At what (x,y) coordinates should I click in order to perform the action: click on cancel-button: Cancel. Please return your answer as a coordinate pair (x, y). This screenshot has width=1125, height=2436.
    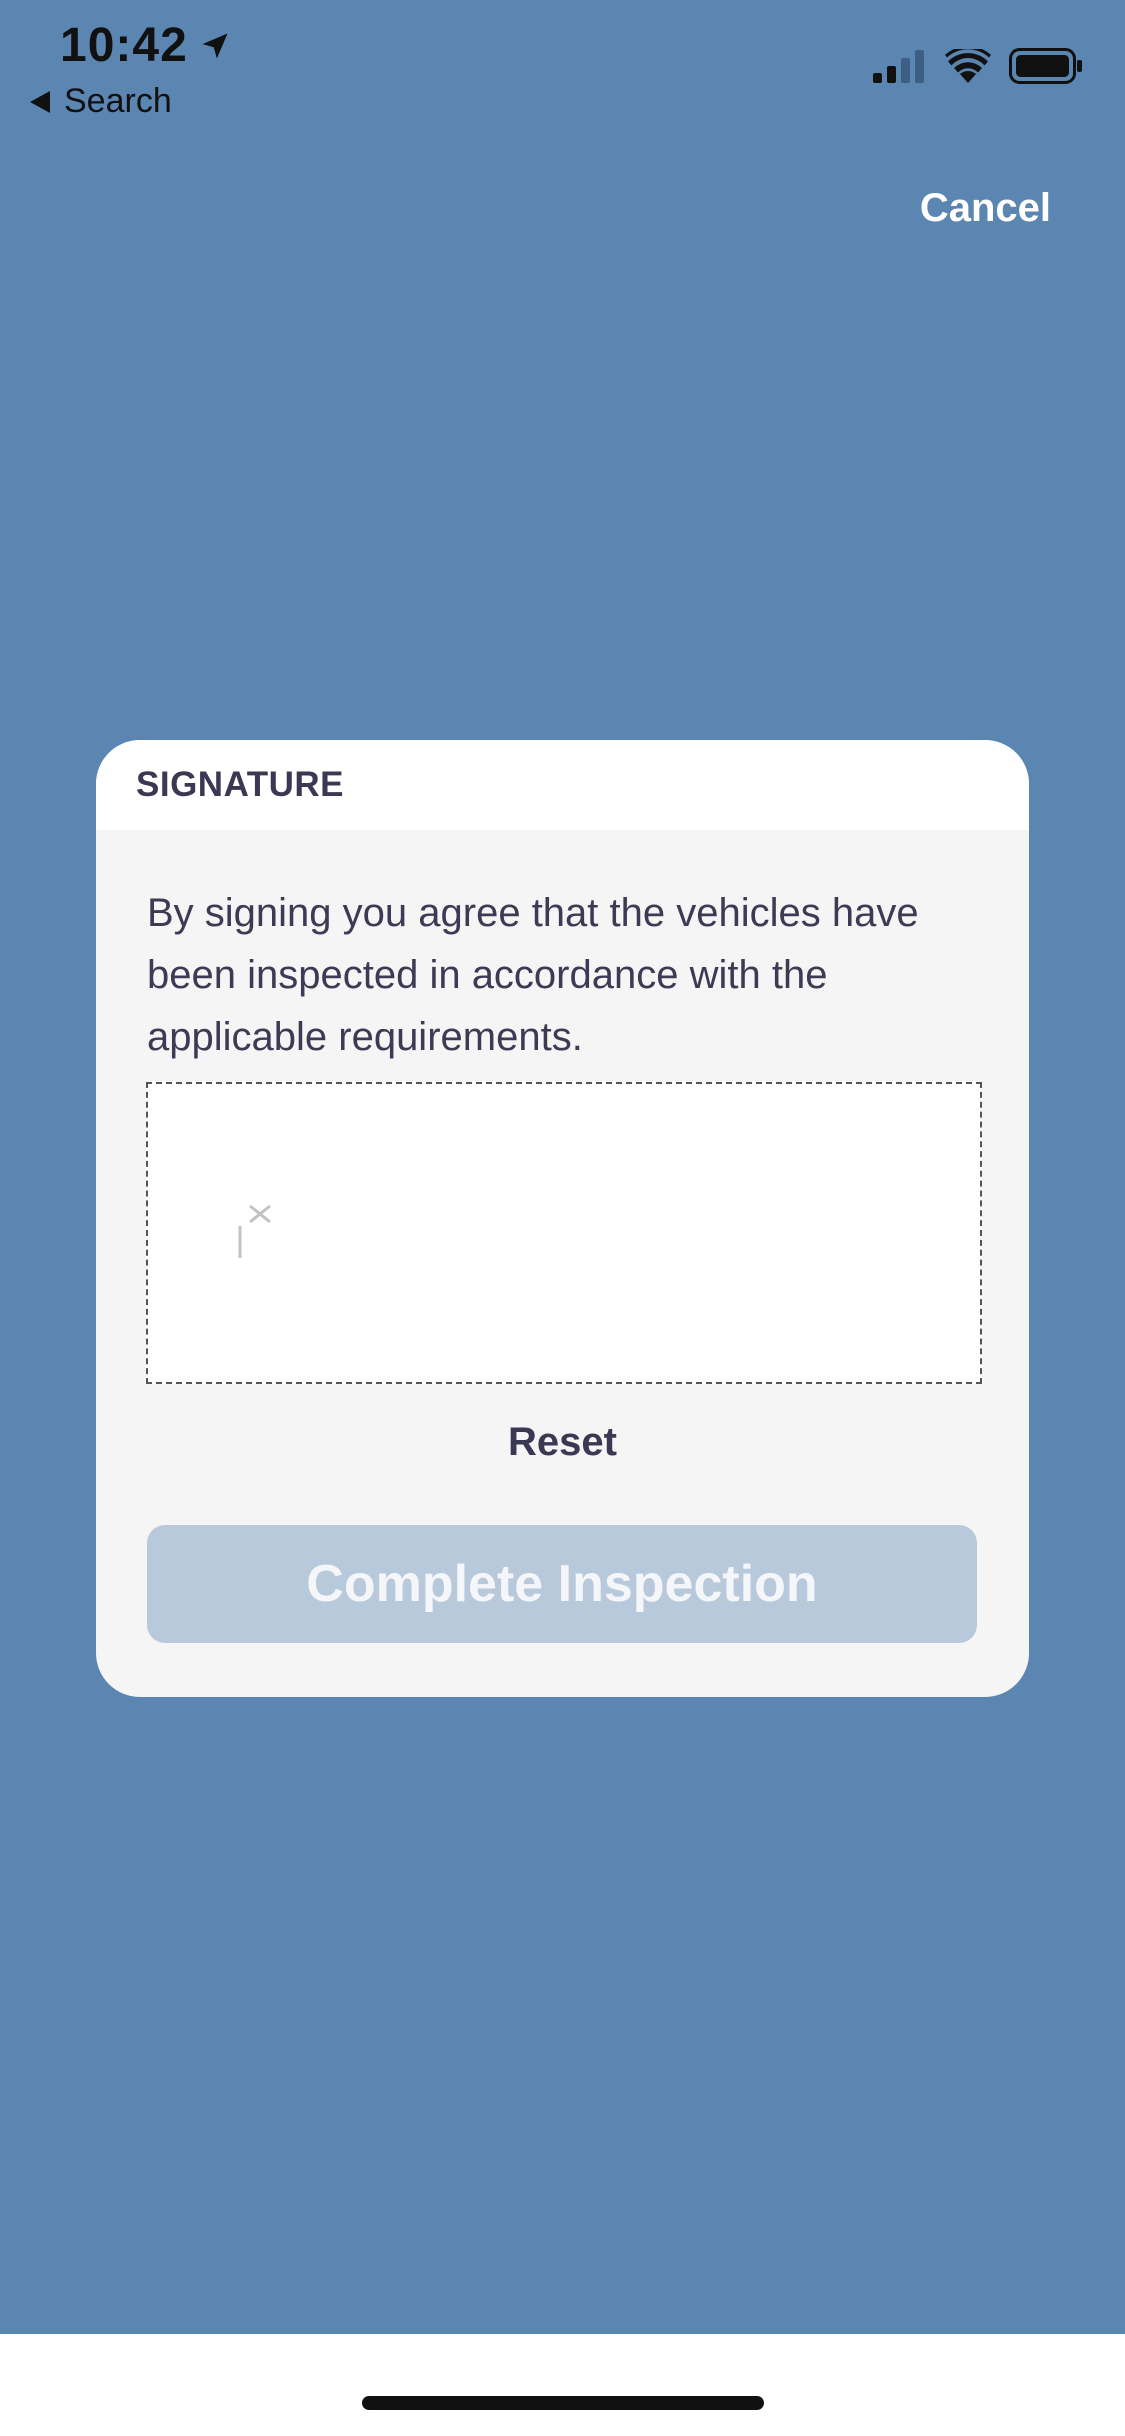
    Looking at the image, I should click on (985, 208).